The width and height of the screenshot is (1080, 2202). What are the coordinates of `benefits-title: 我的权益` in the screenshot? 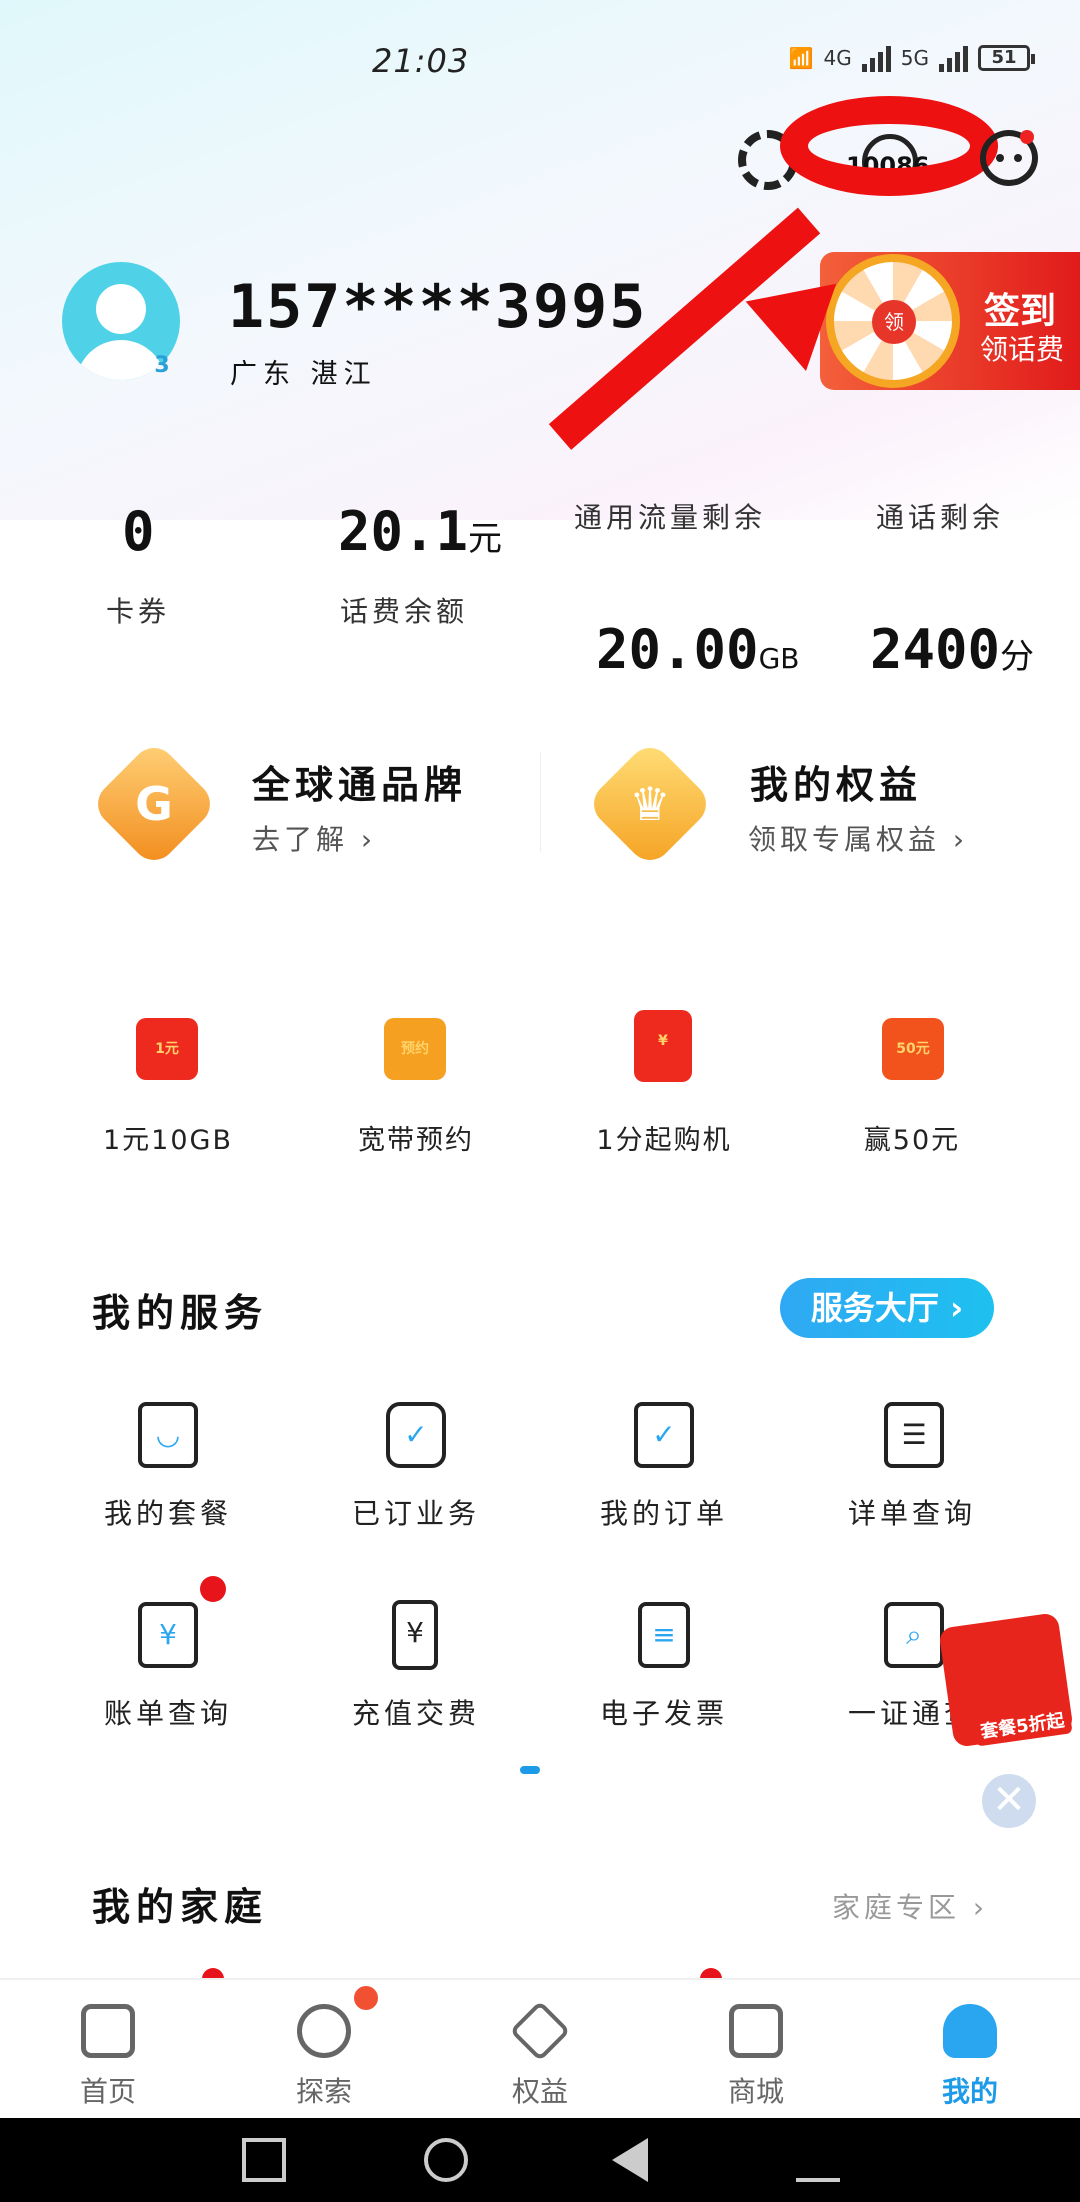 It's located at (836, 781).